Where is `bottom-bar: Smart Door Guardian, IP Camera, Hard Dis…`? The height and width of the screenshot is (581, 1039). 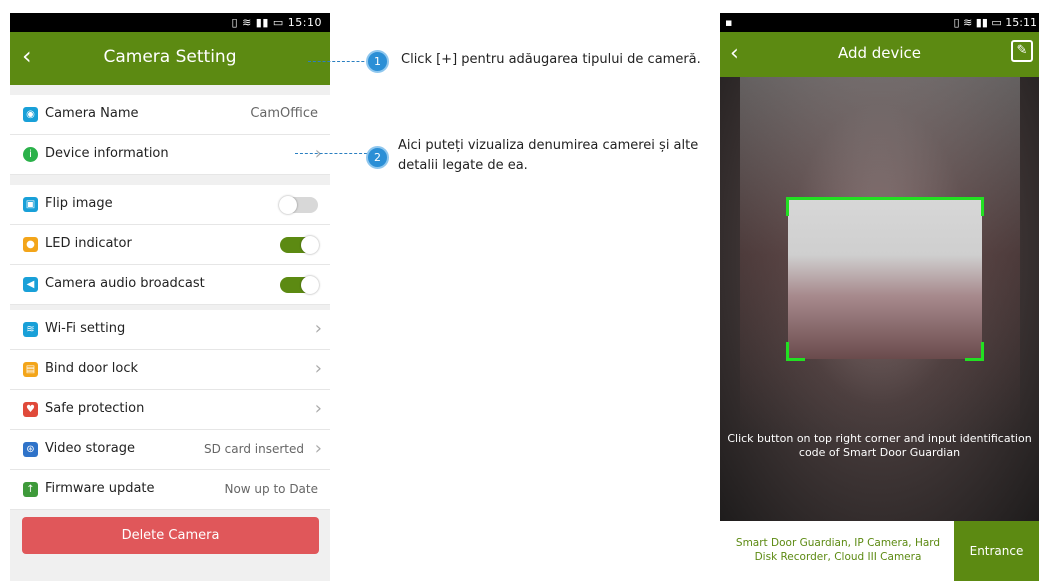
bottom-bar: Smart Door Guardian, IP Camera, Hard Dis… is located at coordinates (879, 551).